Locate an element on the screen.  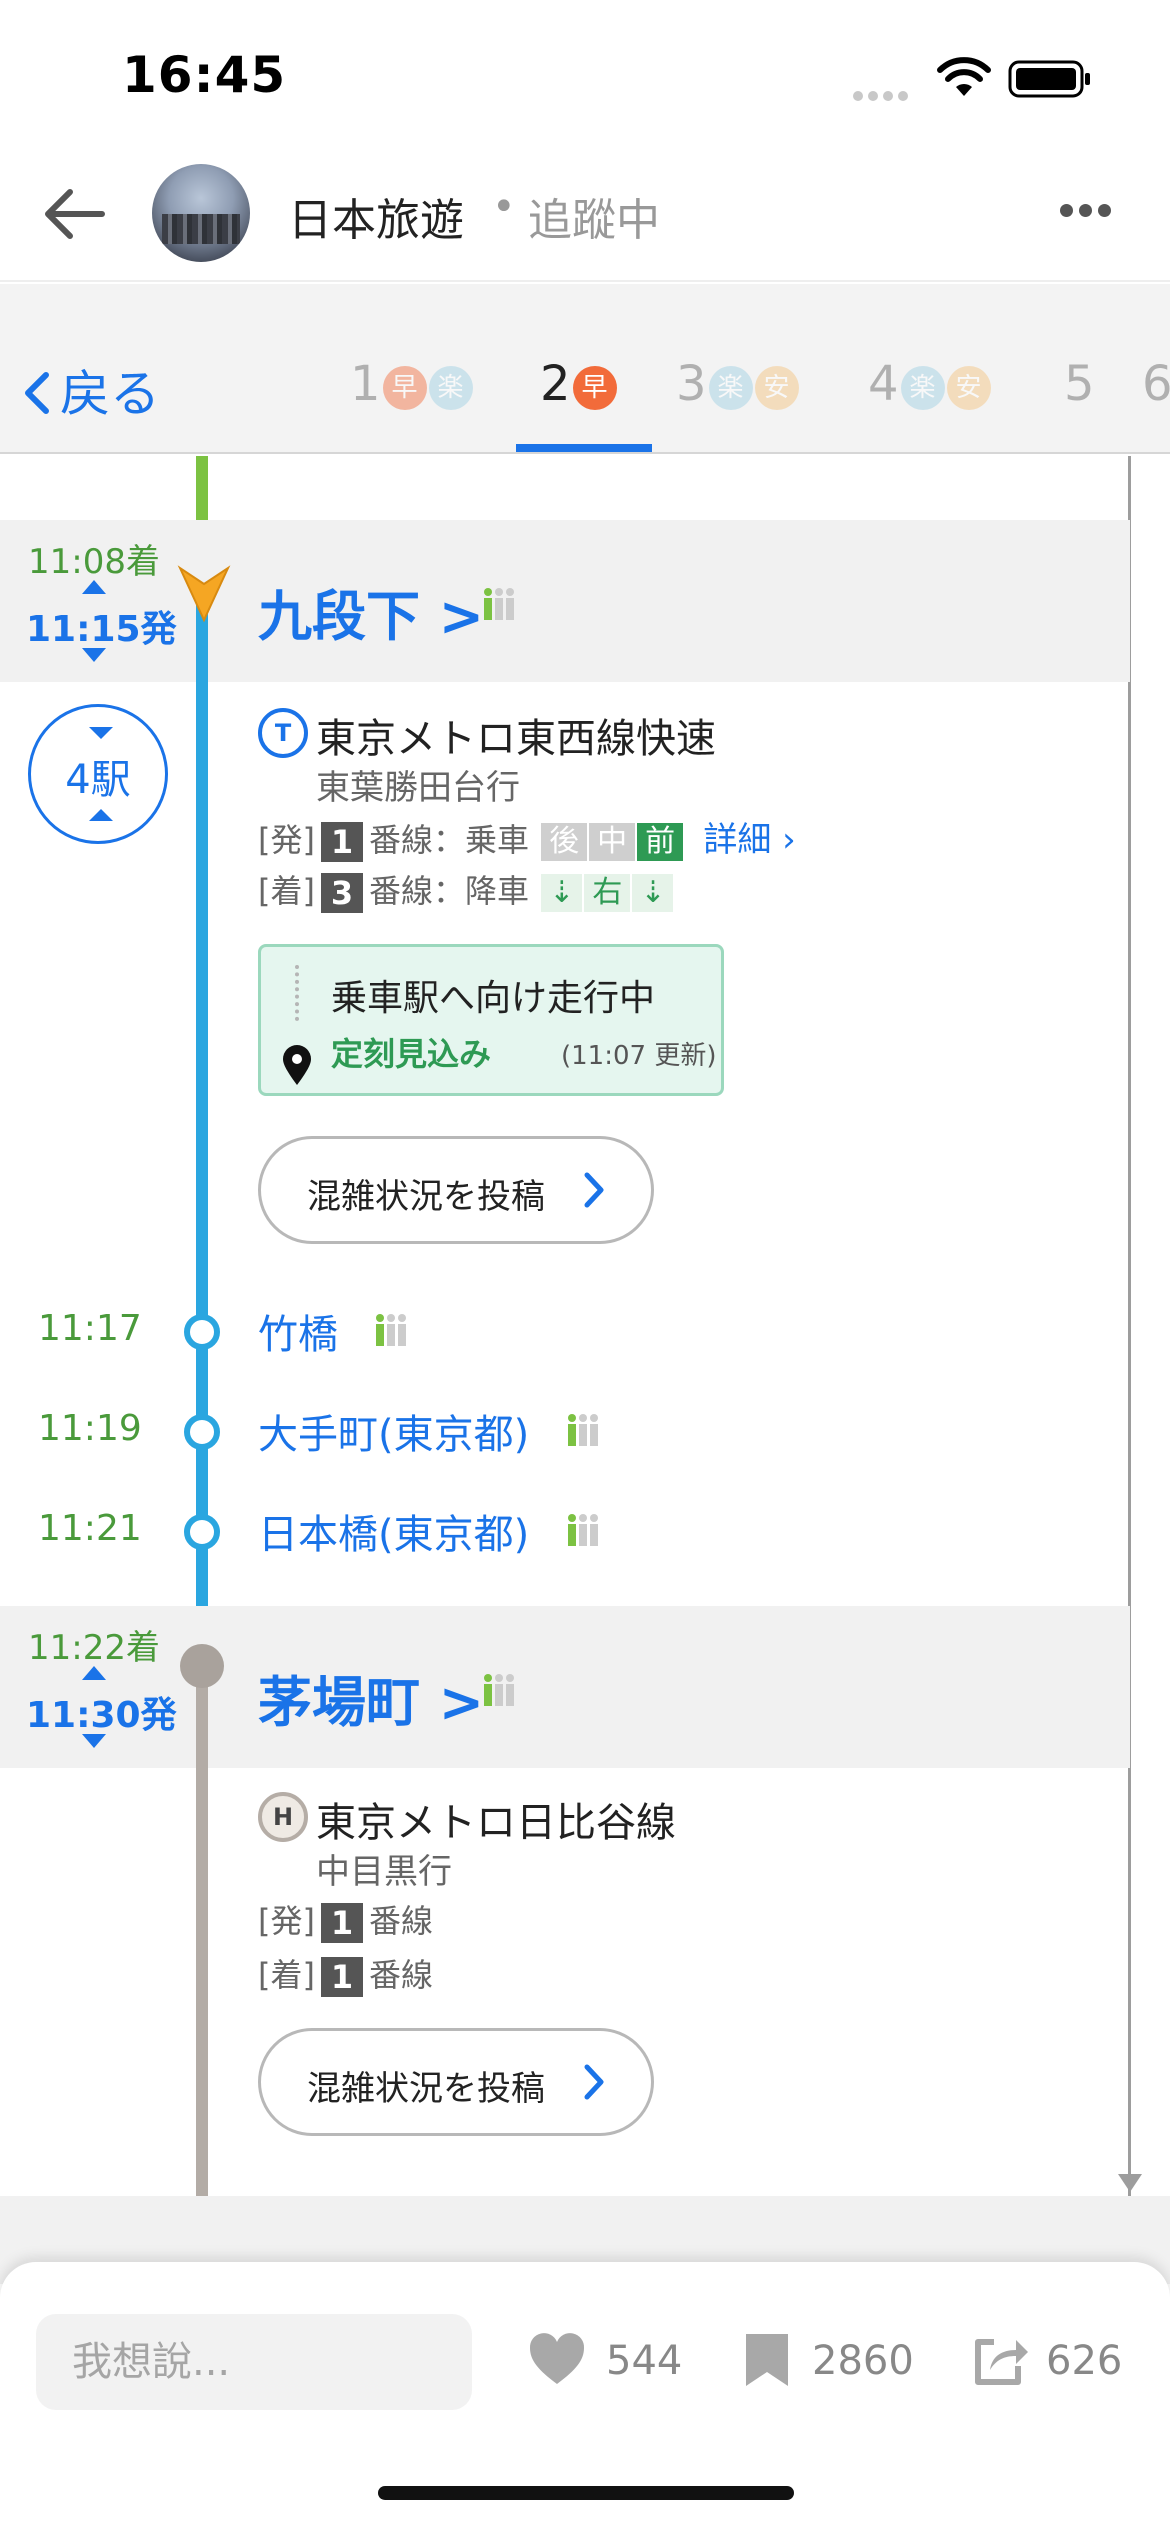
cheap-badge: 安 is located at coordinates (776, 388).